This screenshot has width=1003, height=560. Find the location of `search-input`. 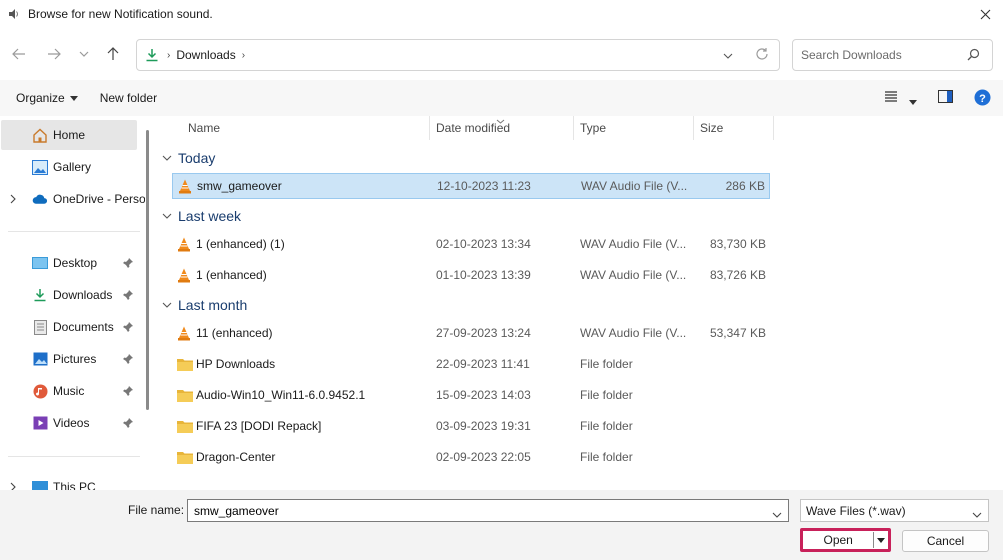

search-input is located at coordinates (878, 55).